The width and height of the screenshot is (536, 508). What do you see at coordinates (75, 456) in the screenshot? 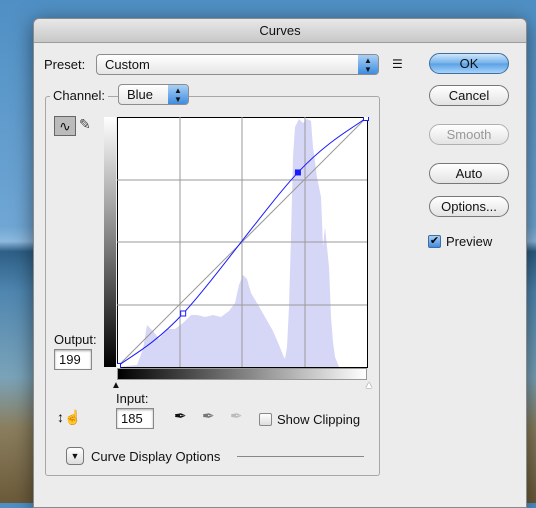
I see `disclosure-triangle-icon: ▼` at bounding box center [75, 456].